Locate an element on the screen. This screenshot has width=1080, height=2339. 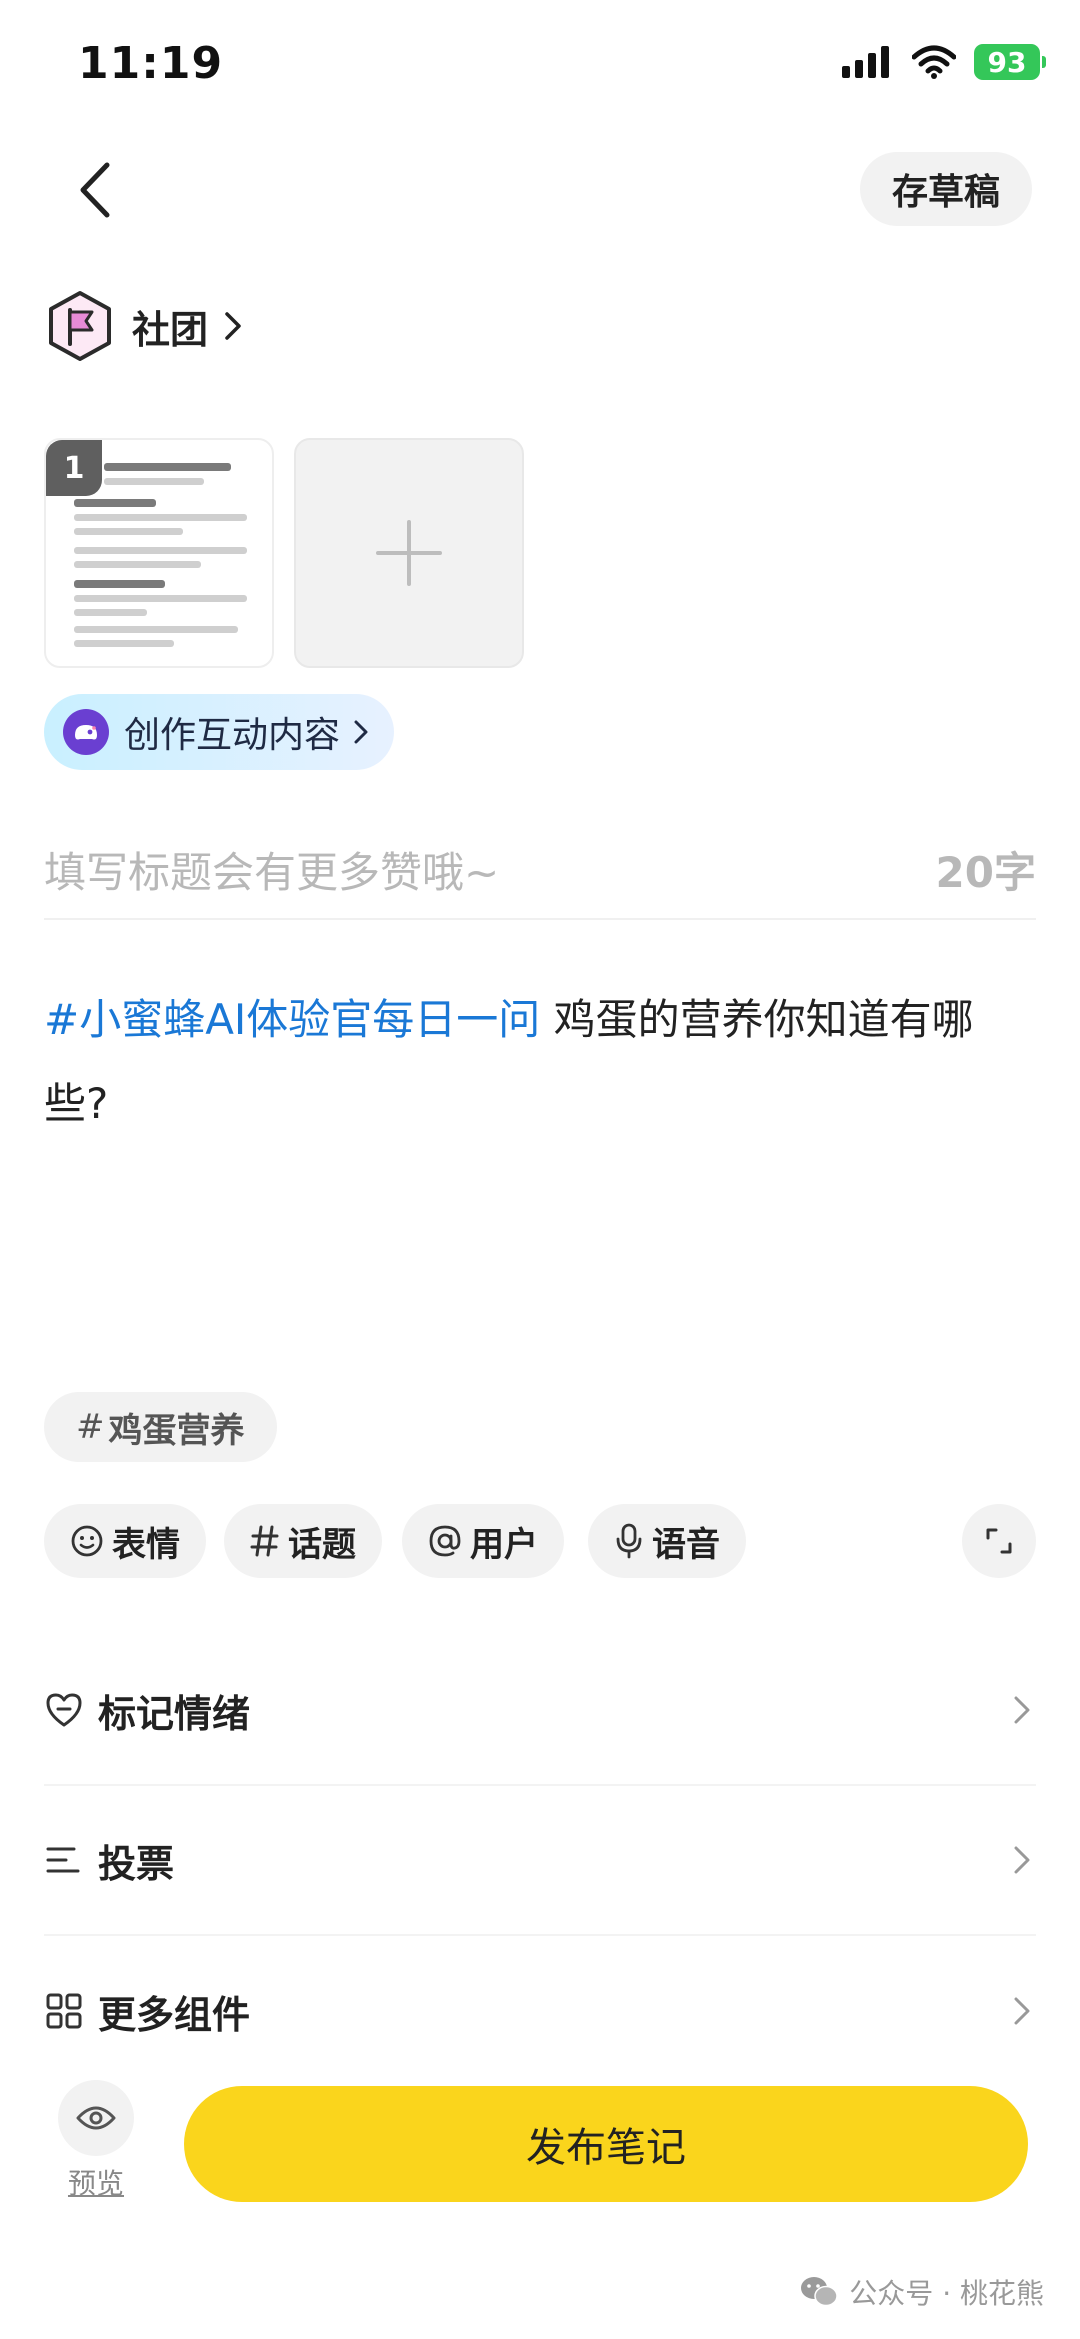
community-selector: 社团 is located at coordinates (143, 326).